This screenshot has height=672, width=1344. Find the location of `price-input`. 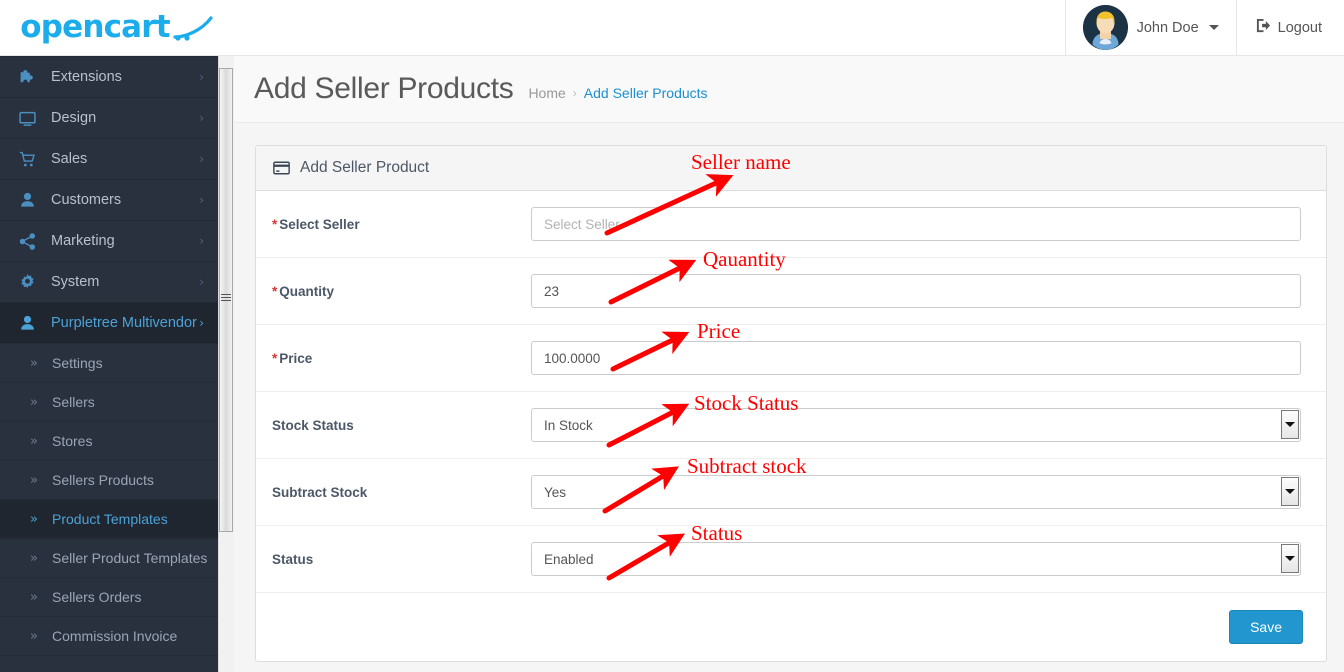

price-input is located at coordinates (916, 358).